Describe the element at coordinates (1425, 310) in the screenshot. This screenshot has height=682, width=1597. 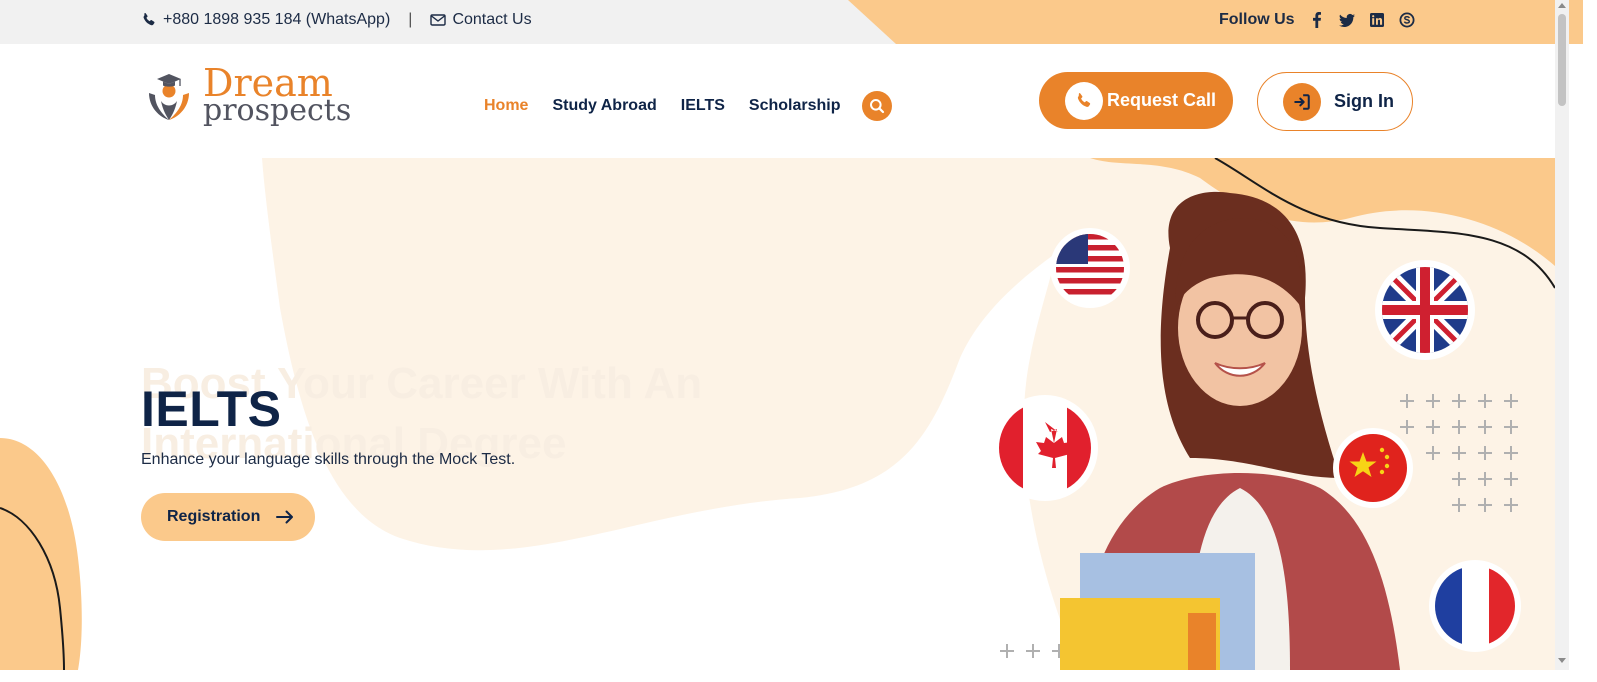
I see `uk-flag` at that location.